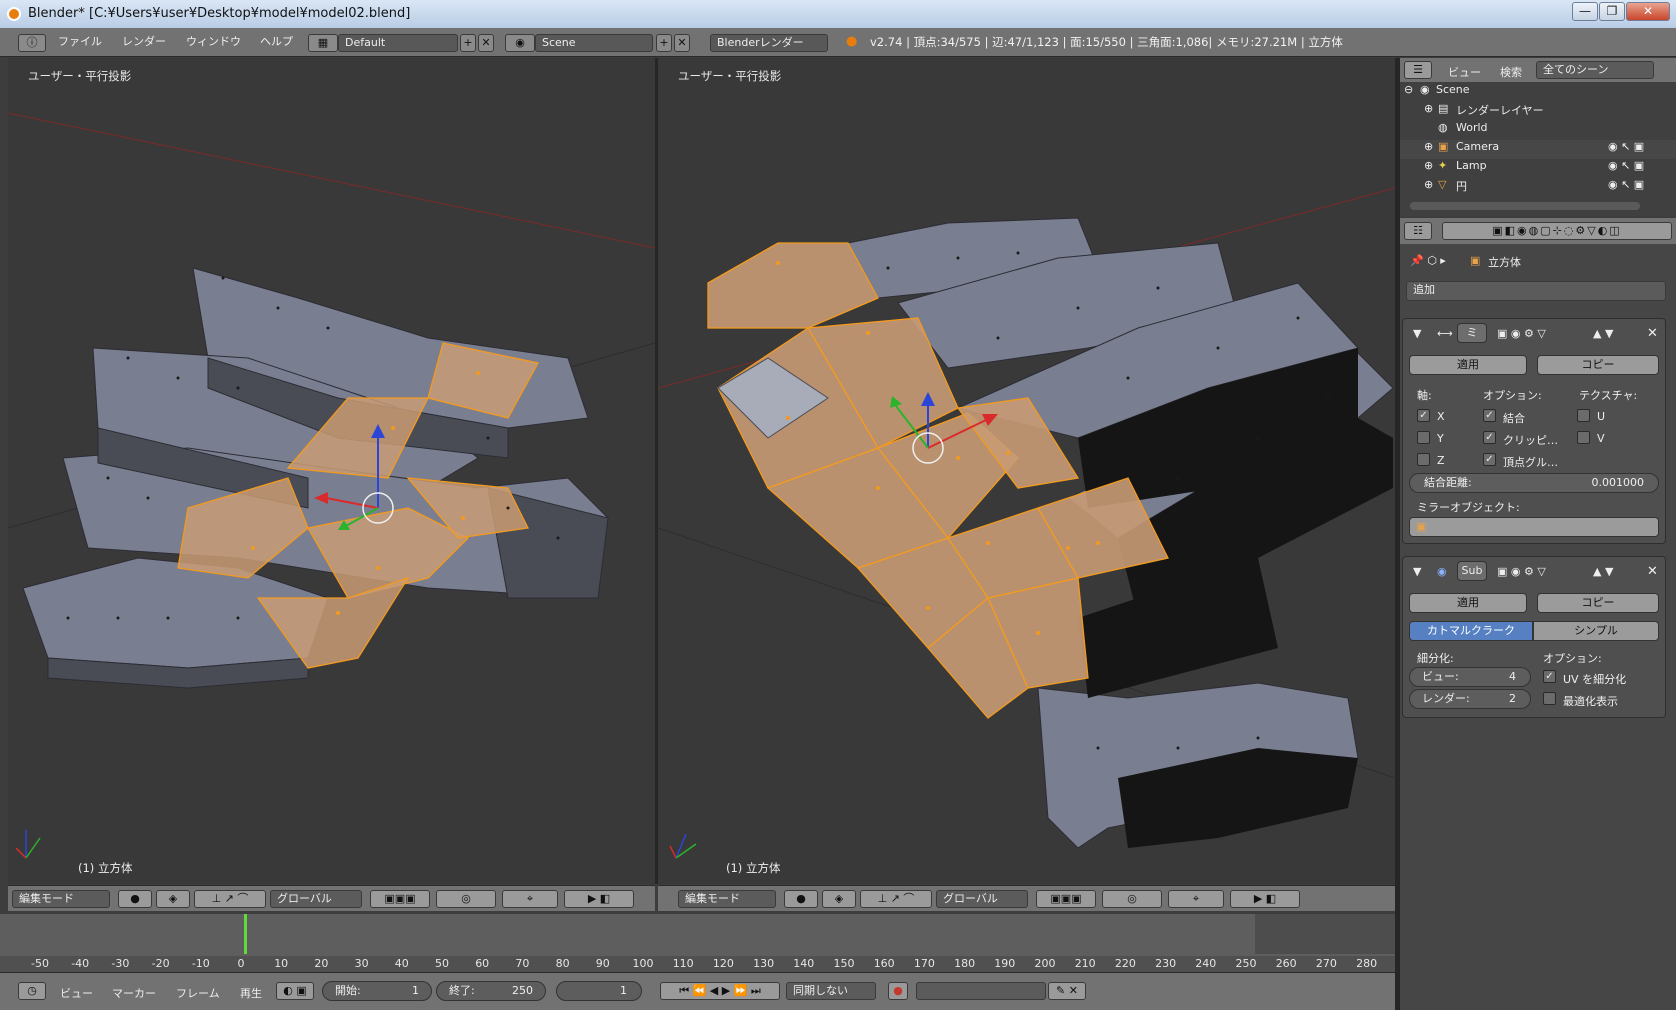  Describe the element at coordinates (1598, 603) in the screenshot. I see `subsurf-copy-button: コピー` at that location.